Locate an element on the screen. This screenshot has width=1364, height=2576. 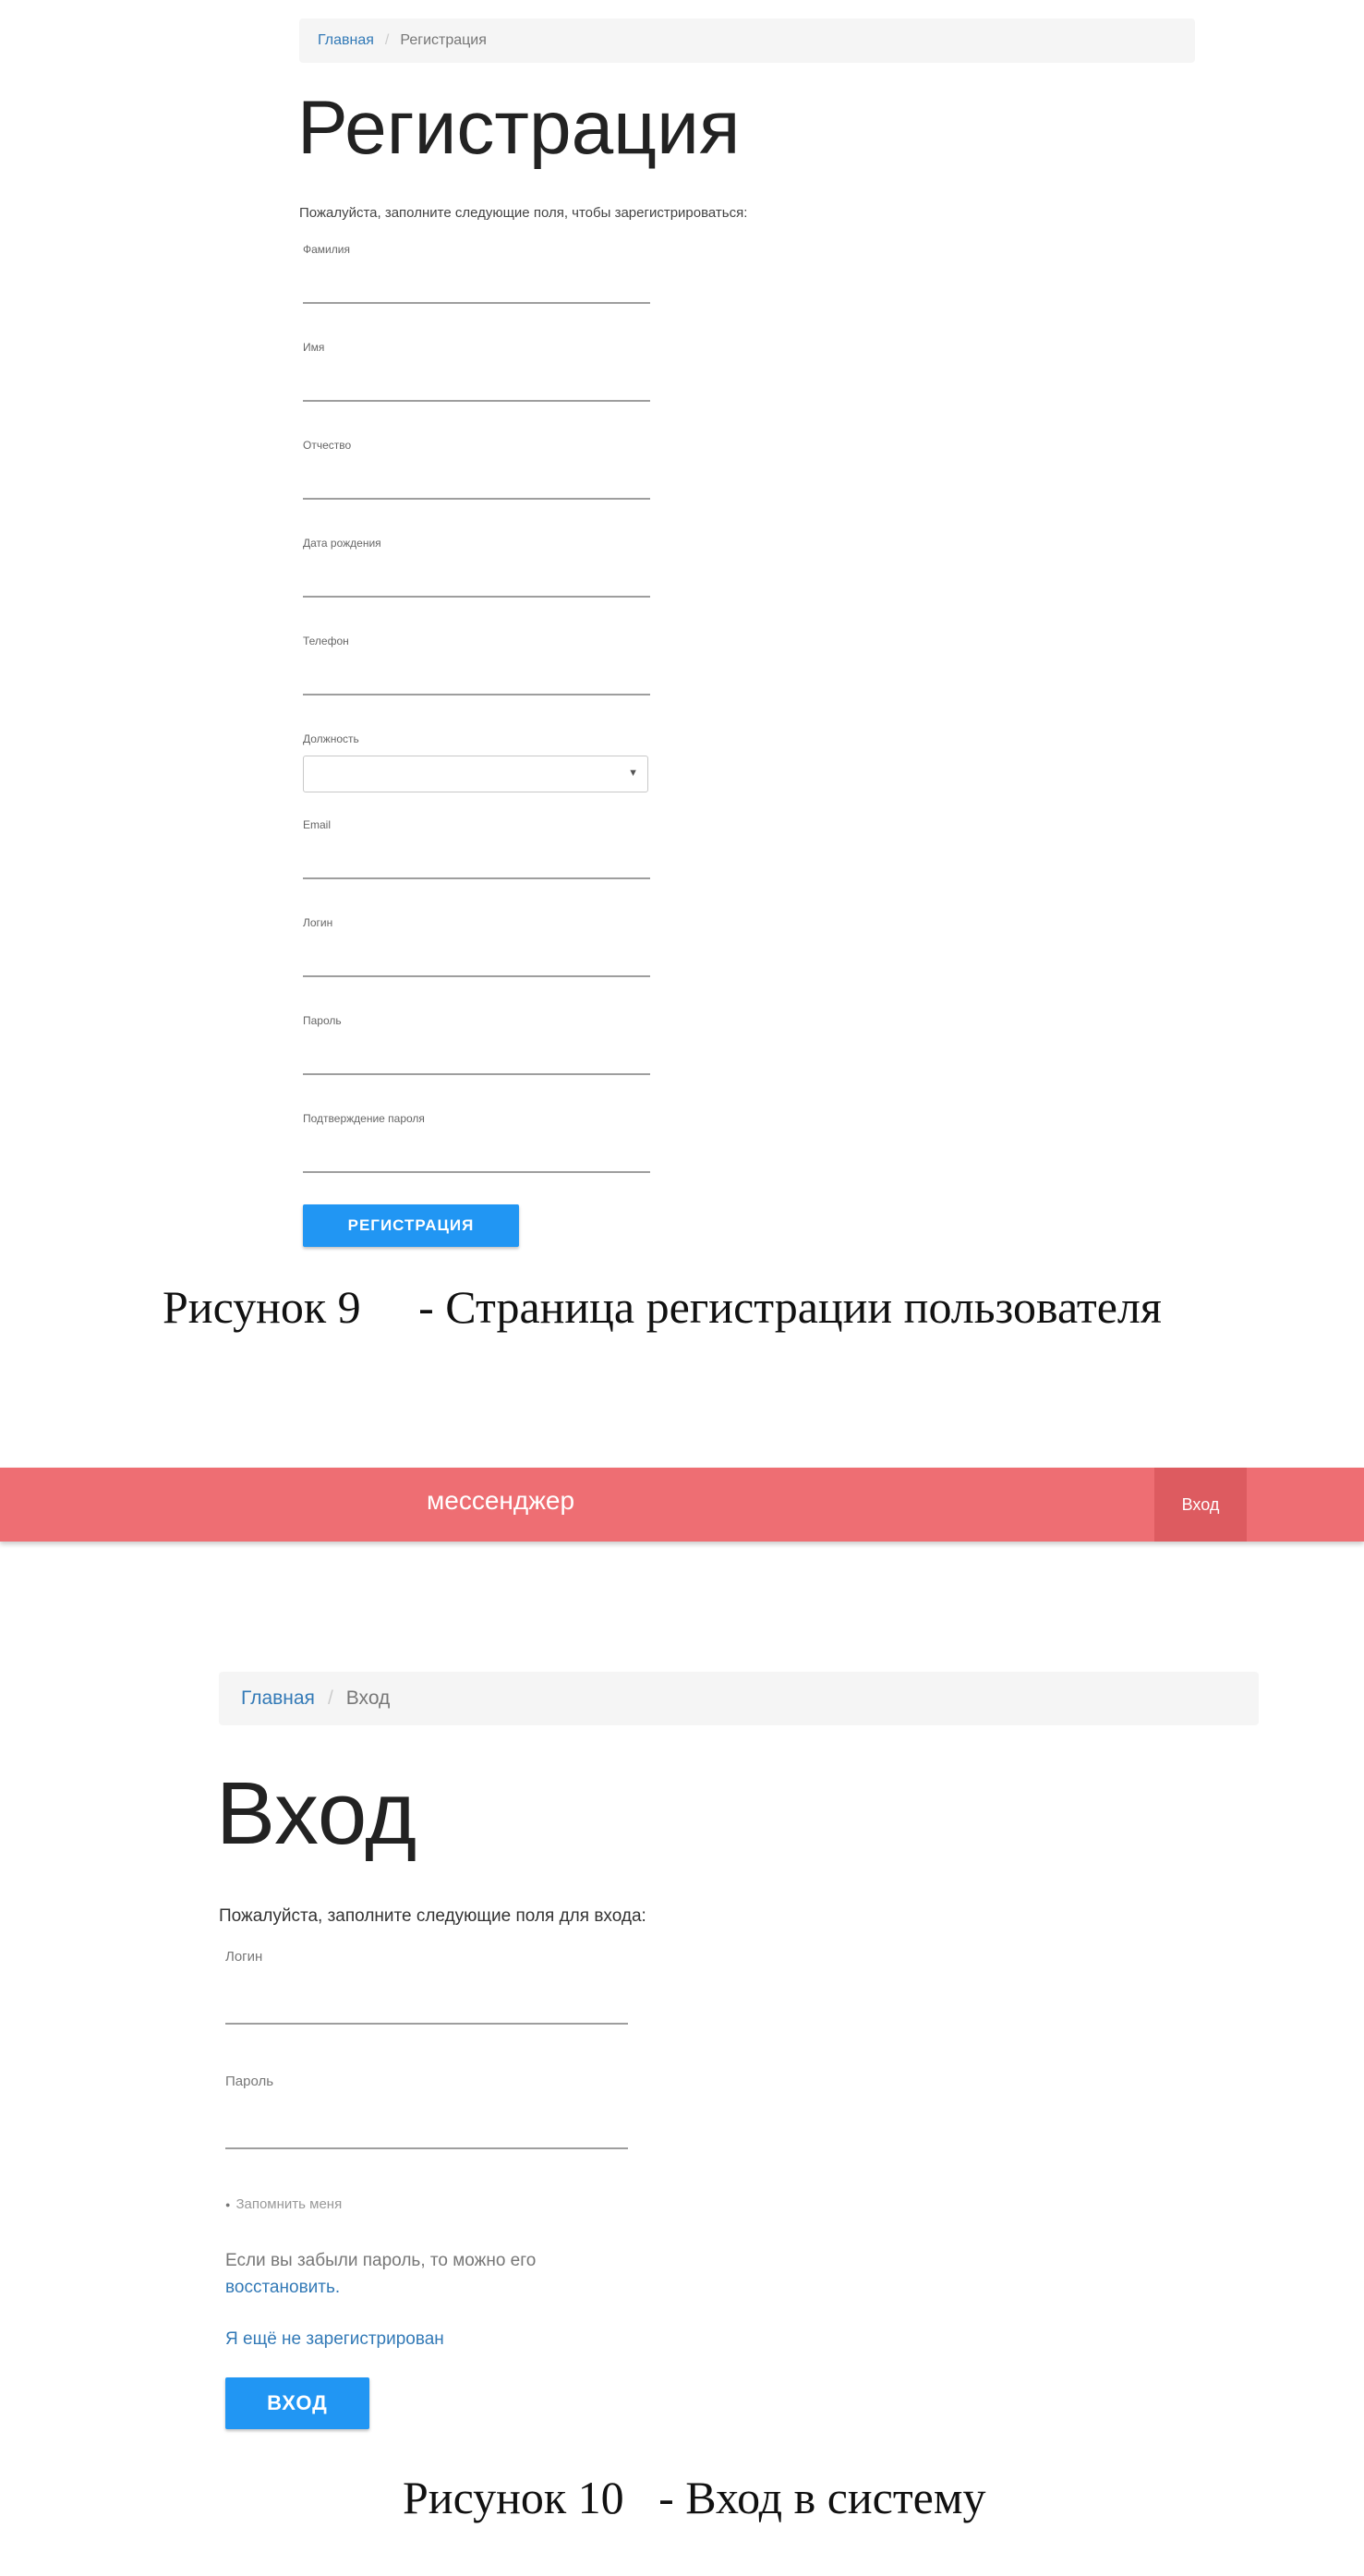
register-button: РЕГИСТРАЦИЯ is located at coordinates (411, 1225).